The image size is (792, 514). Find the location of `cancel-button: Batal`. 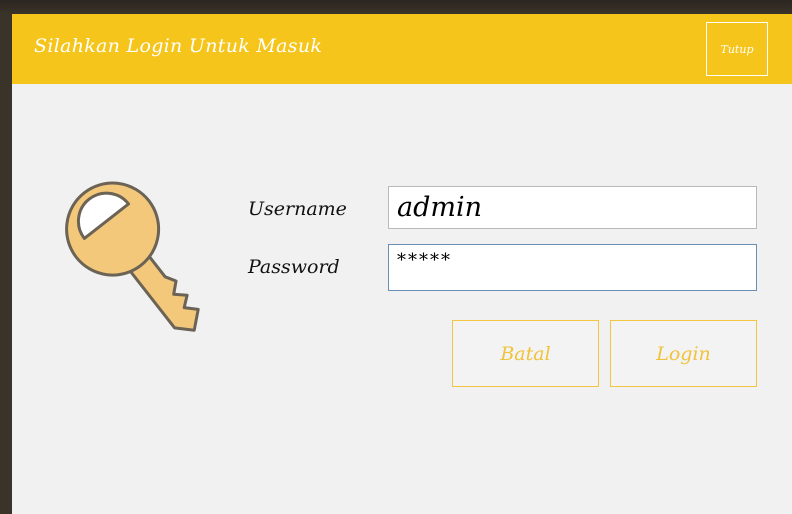

cancel-button: Batal is located at coordinates (525, 353).